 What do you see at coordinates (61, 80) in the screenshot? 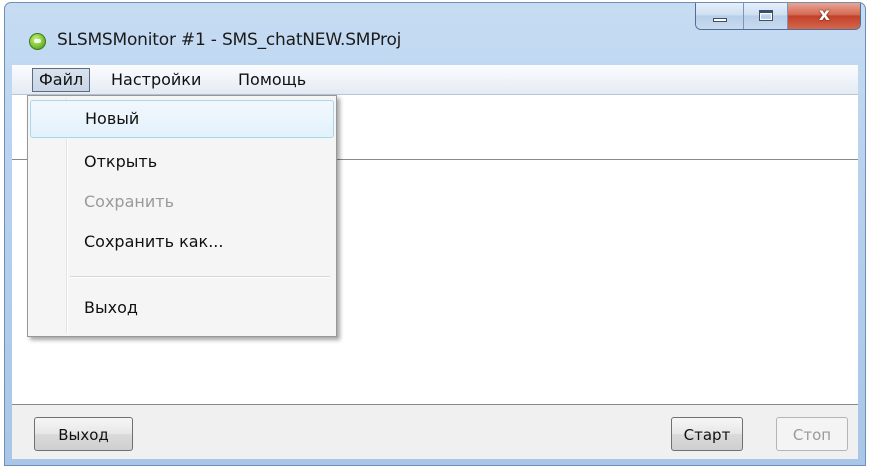
I see `menu-file: Файл` at bounding box center [61, 80].